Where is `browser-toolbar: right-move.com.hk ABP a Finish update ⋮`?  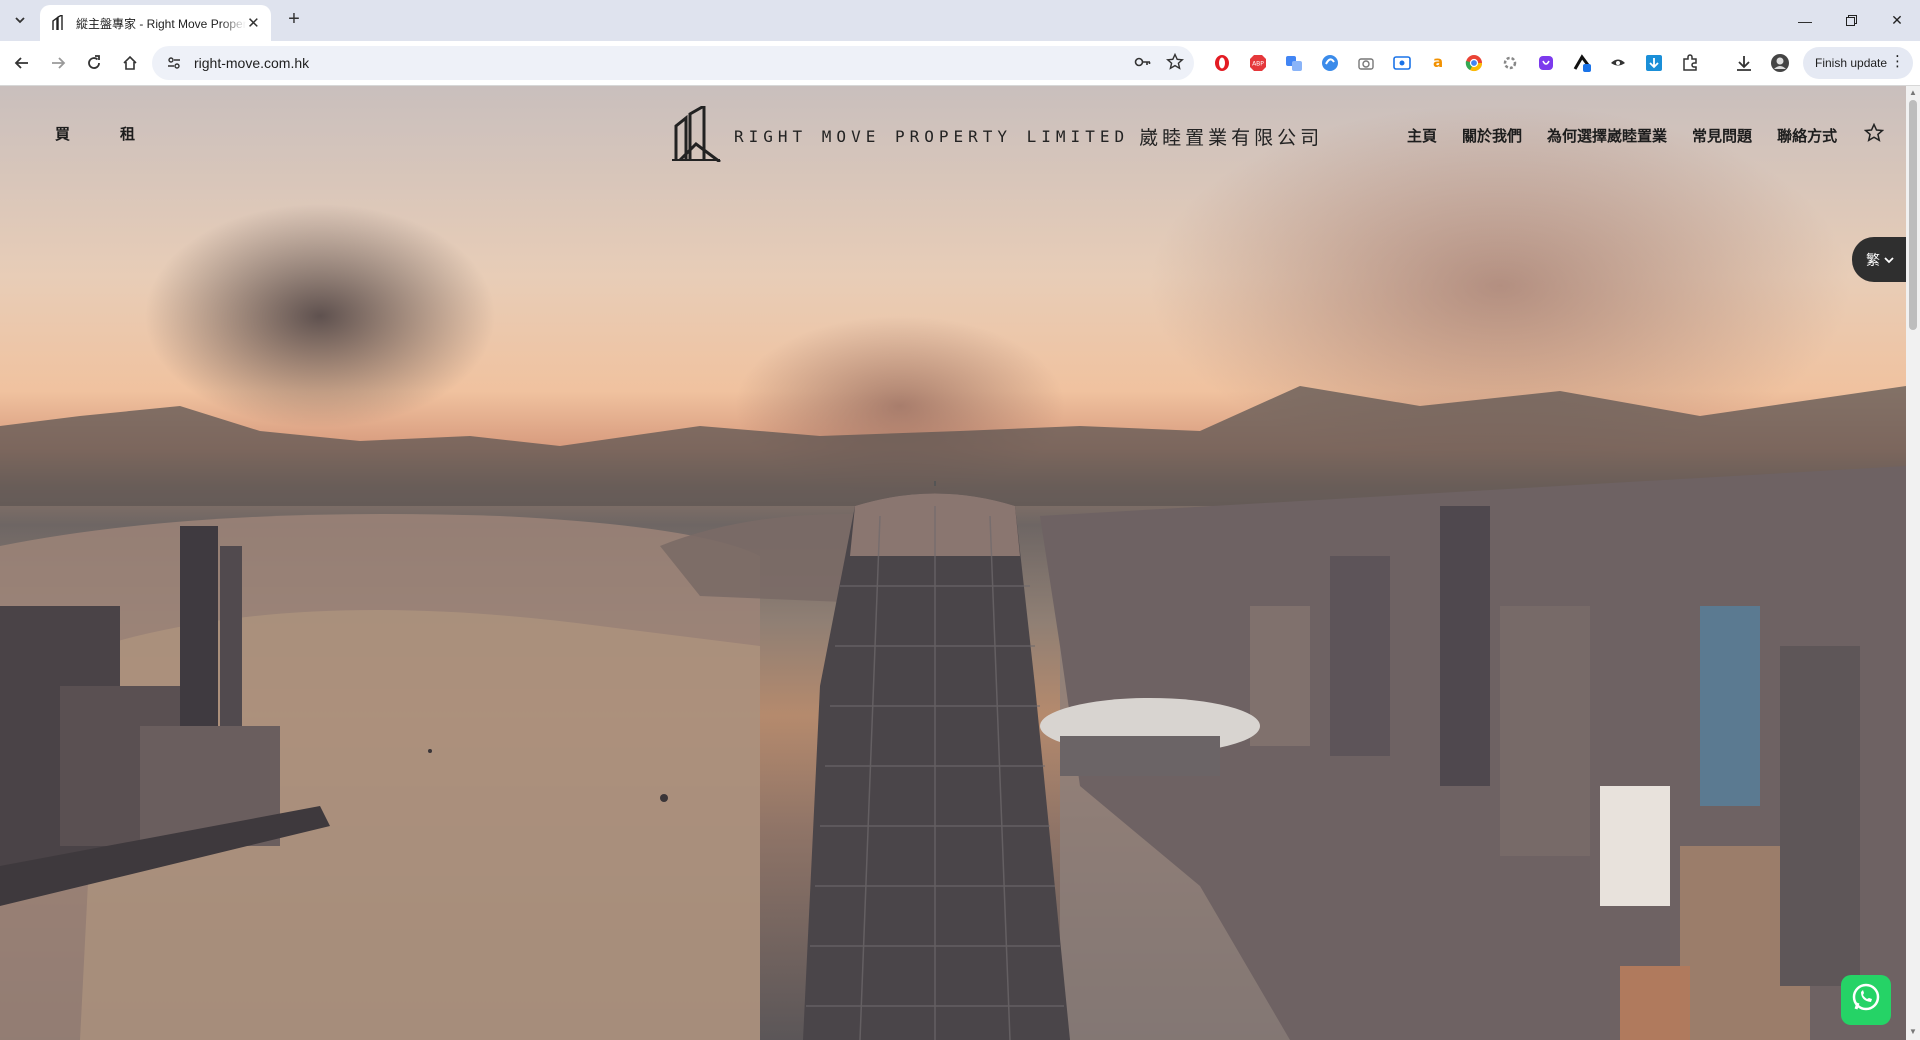 browser-toolbar: right-move.com.hk ABP a Finish update ⋮ is located at coordinates (960, 63).